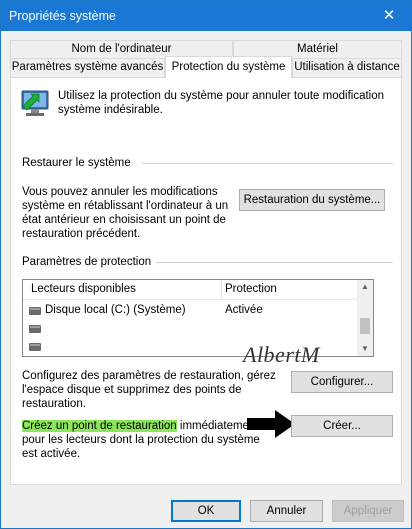 The height and width of the screenshot is (529, 412). What do you see at coordinates (365, 326) in the screenshot?
I see `scroll-thumb` at bounding box center [365, 326].